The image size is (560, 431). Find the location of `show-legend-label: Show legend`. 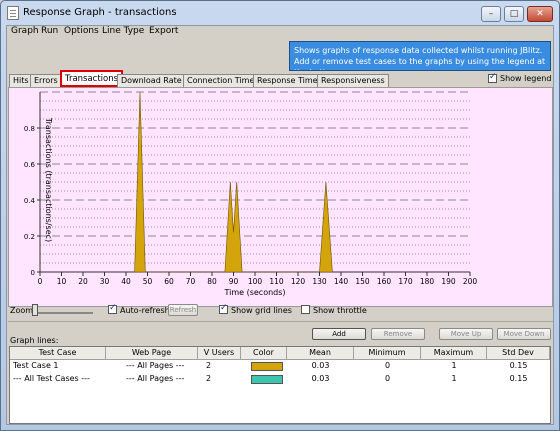

show-legend-label: Show legend is located at coordinates (526, 78).